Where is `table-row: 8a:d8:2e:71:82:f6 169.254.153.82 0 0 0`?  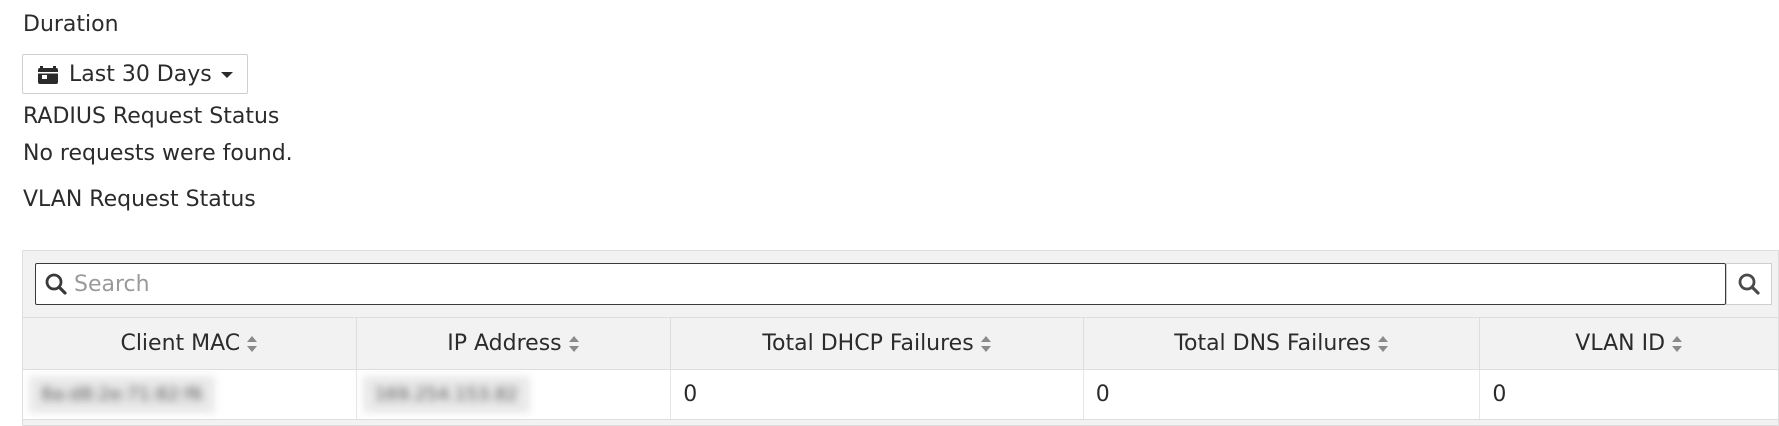
table-row: 8a:d8:2e:71:82:f6 169.254.153.82 0 0 0 is located at coordinates (900, 395).